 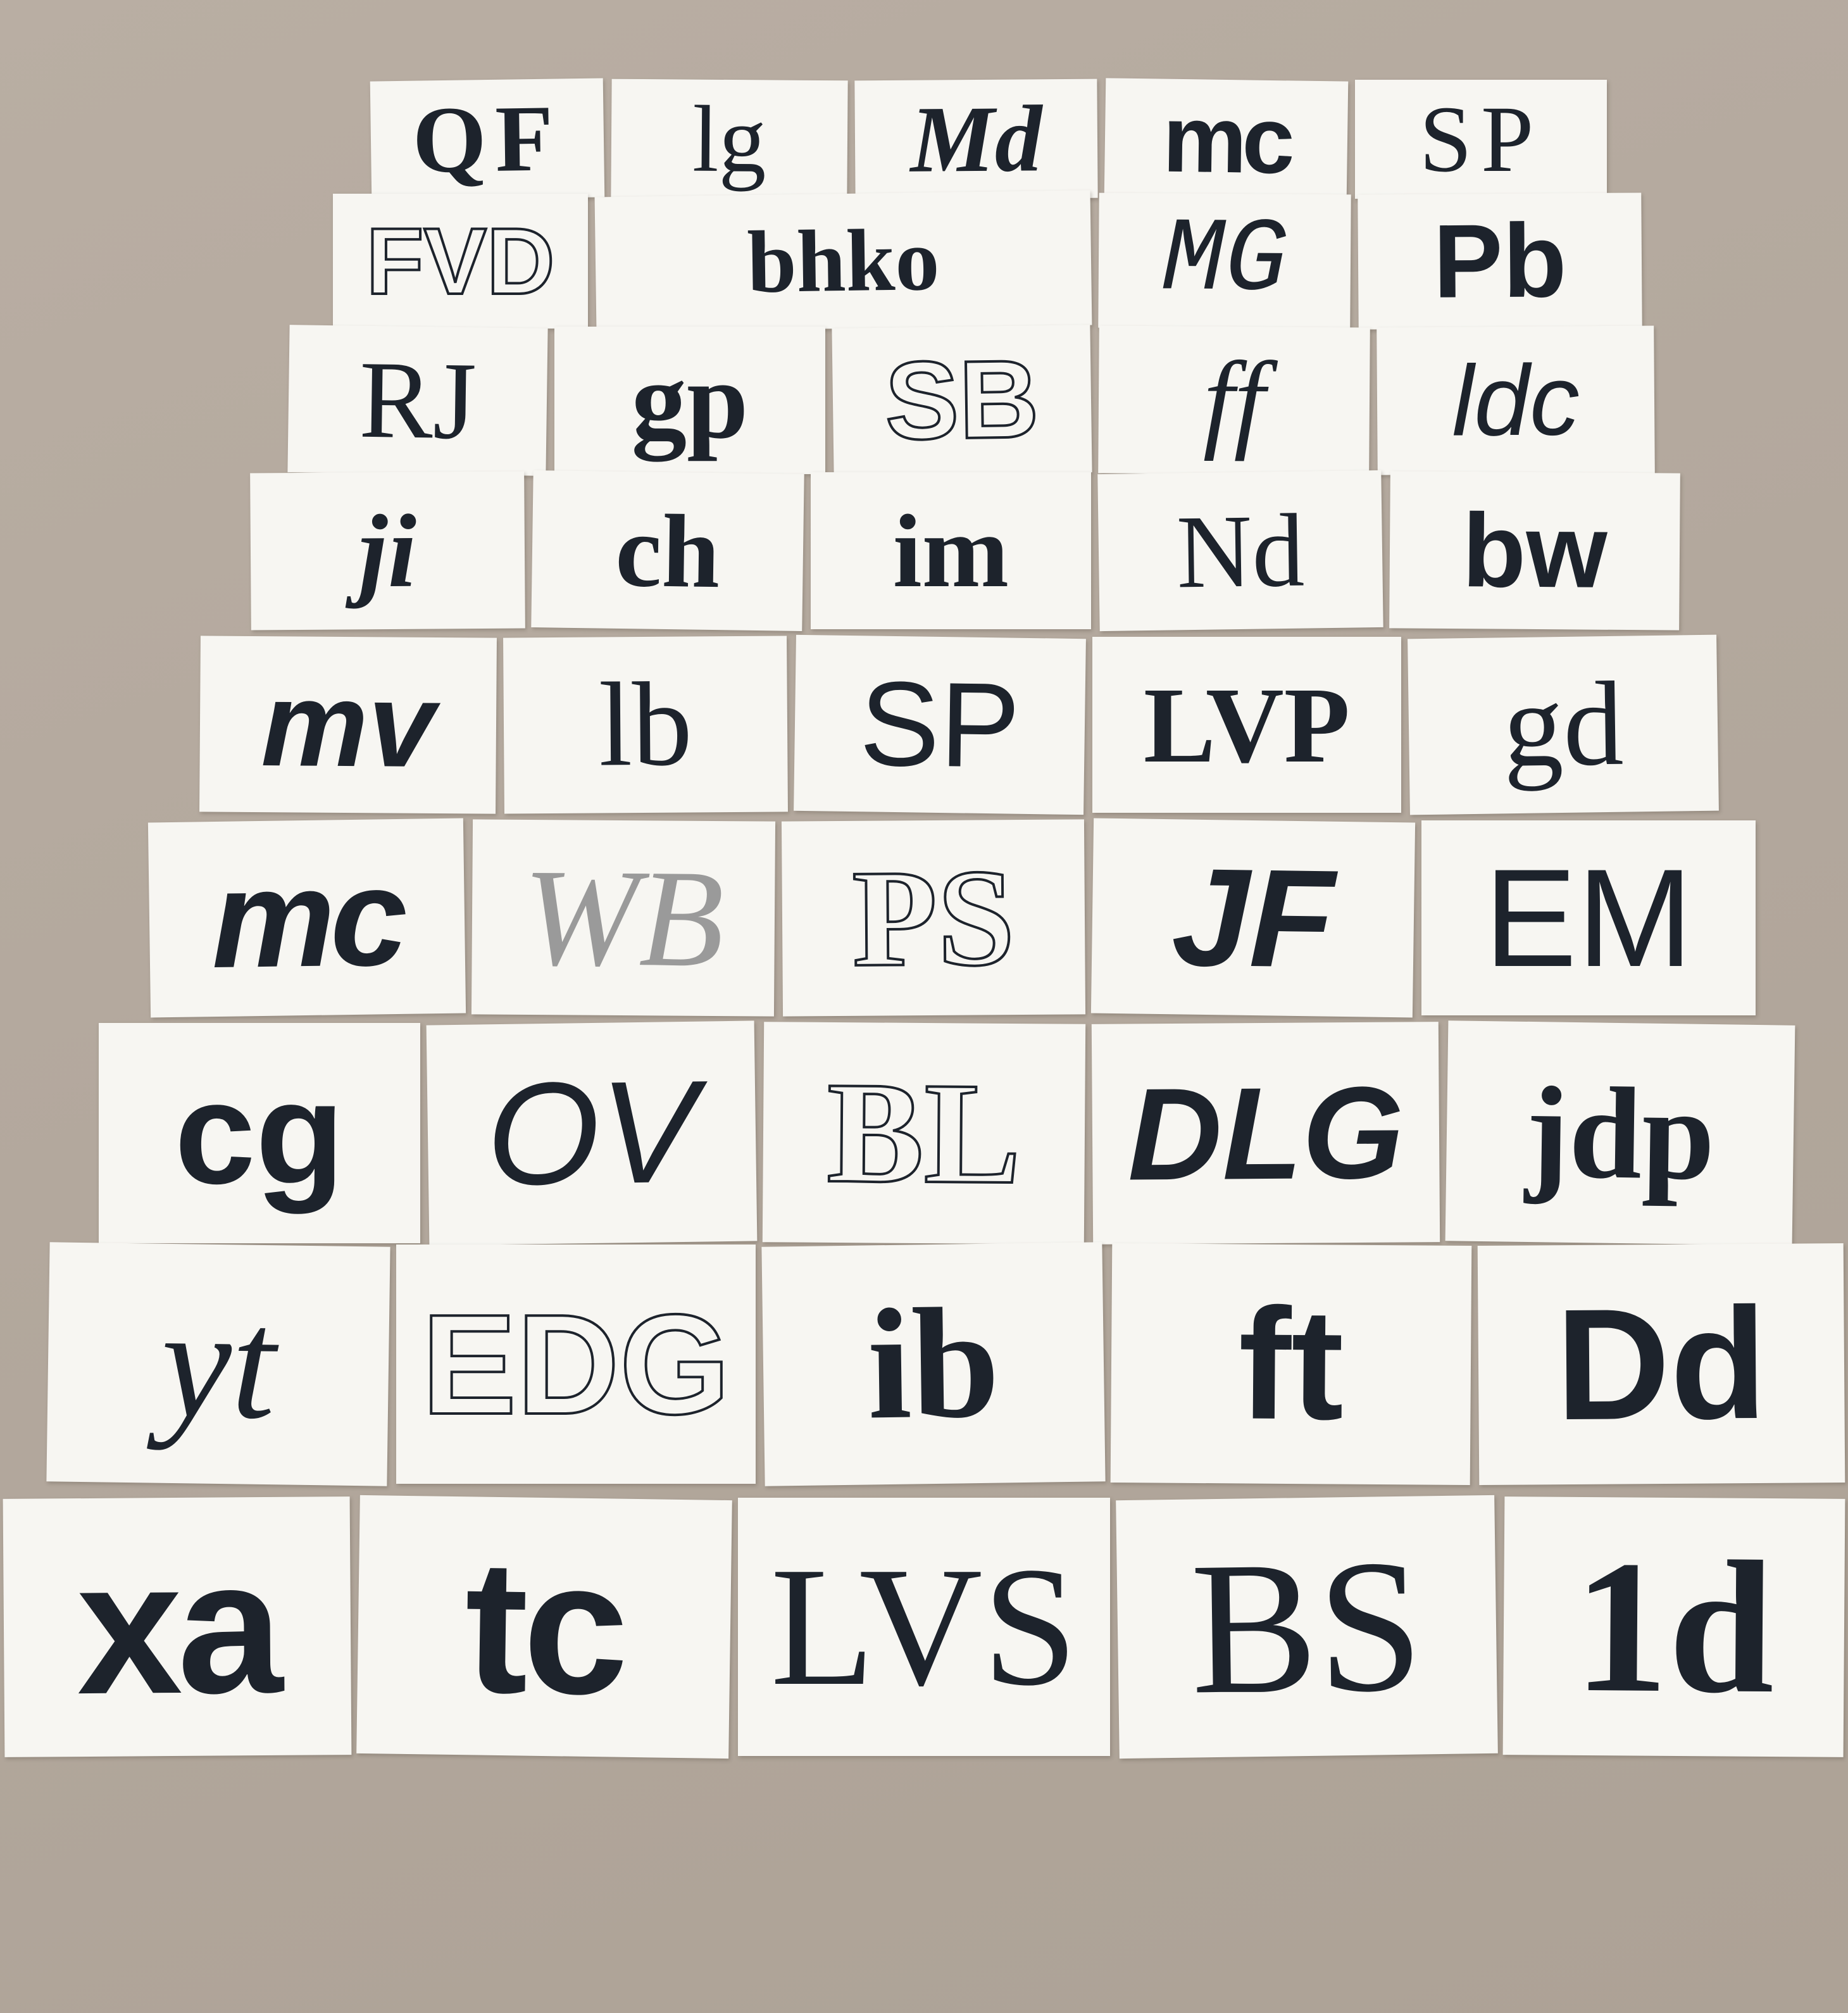 I want to click on letter-sheet: xa, so click(x=177, y=1627).